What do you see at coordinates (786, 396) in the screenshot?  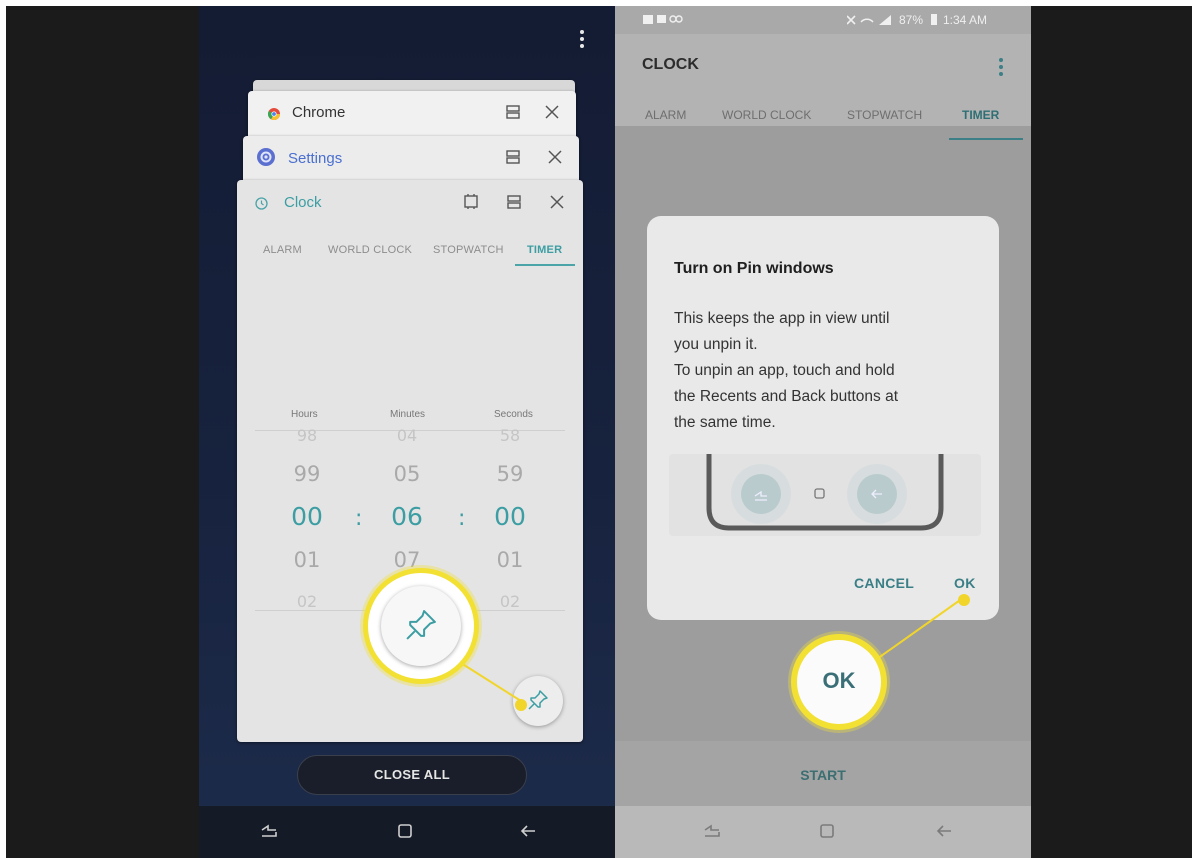 I see `dialog-body-line: the Recents and Back buttons at` at bounding box center [786, 396].